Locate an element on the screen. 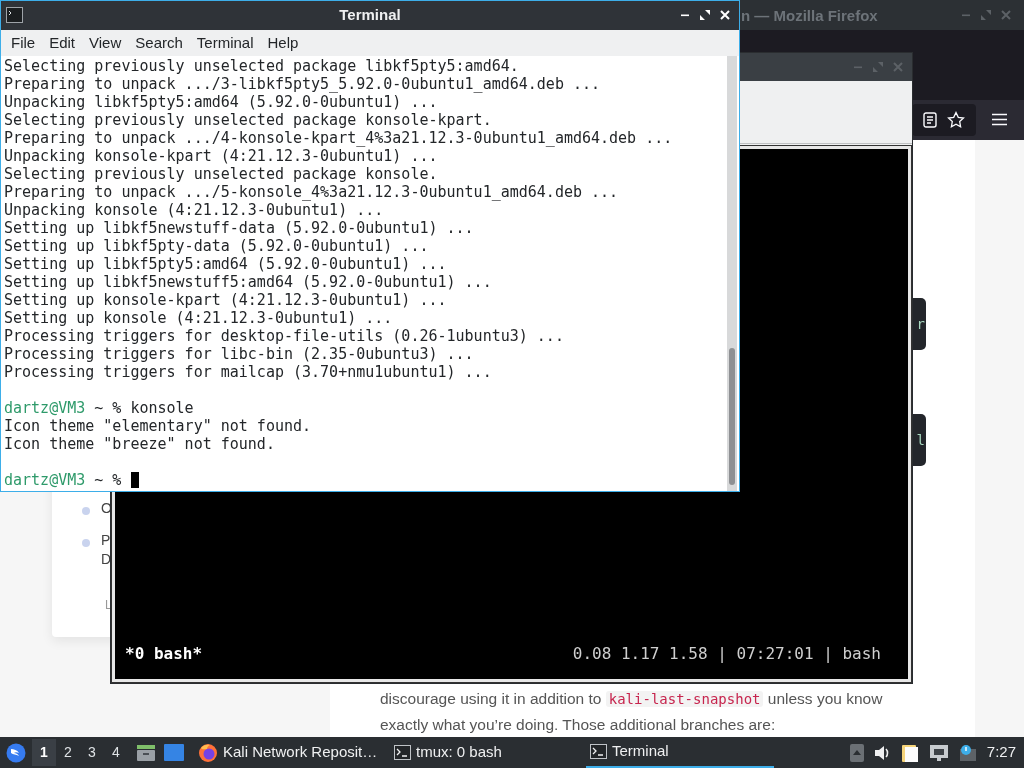  tray-expand-icon is located at coordinates (856, 752).